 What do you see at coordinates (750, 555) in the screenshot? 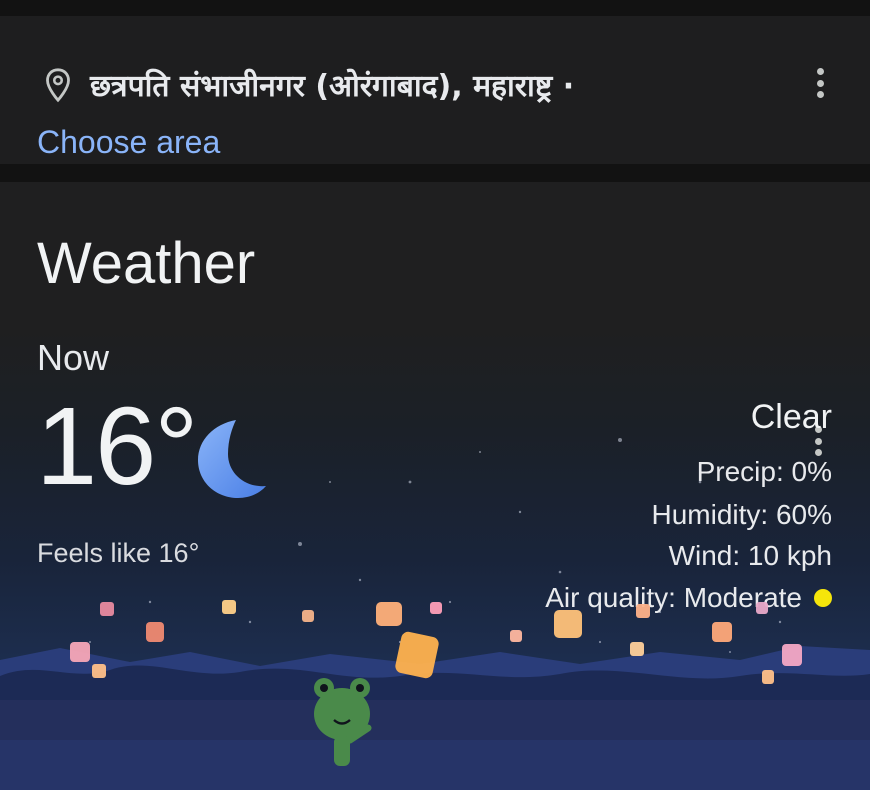
I see `wind-text: Wind: 10 kph` at bounding box center [750, 555].